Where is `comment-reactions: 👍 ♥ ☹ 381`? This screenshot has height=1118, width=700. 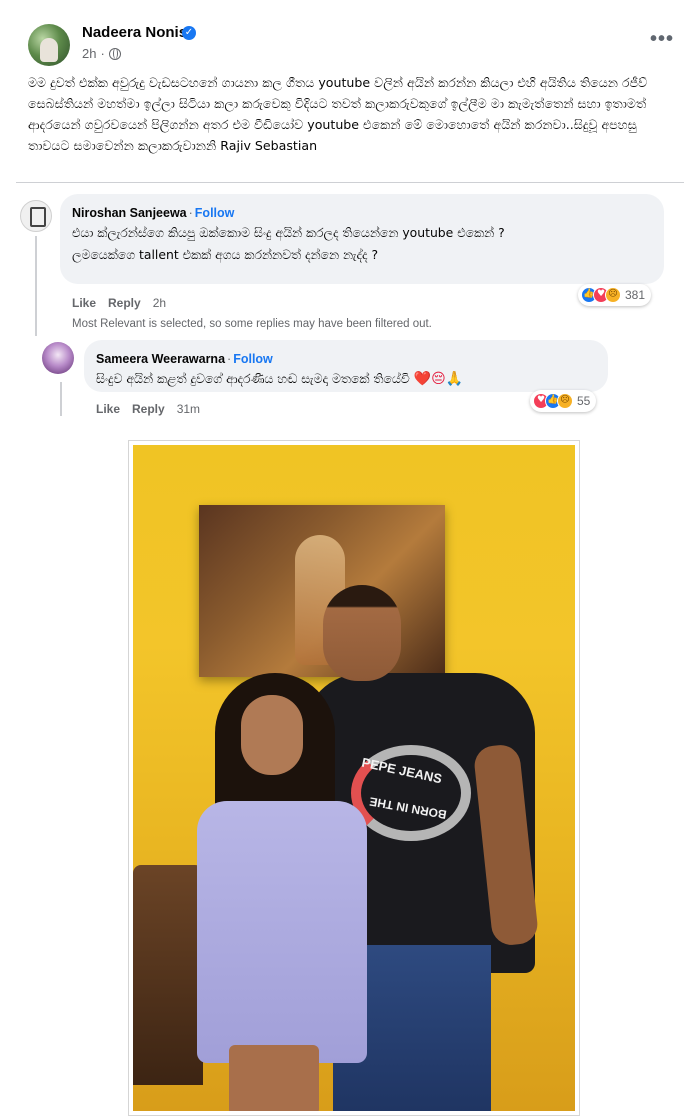
comment-reactions: 👍 ♥ ☹ 381 is located at coordinates (615, 295).